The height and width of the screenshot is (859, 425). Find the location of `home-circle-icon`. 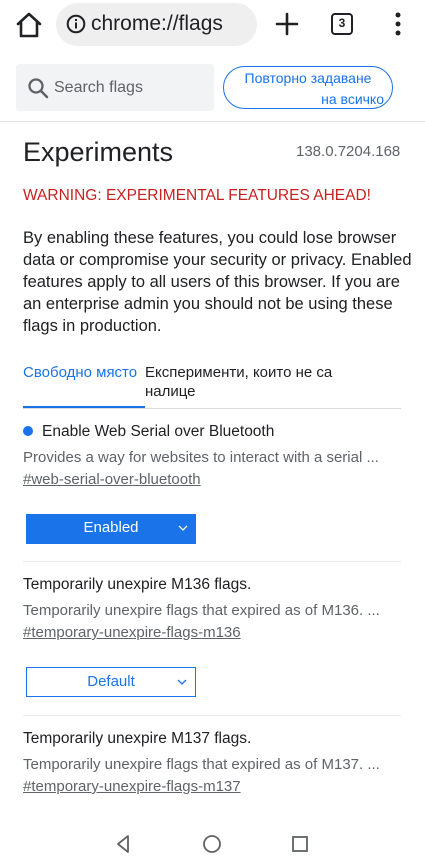

home-circle-icon is located at coordinates (212, 844).